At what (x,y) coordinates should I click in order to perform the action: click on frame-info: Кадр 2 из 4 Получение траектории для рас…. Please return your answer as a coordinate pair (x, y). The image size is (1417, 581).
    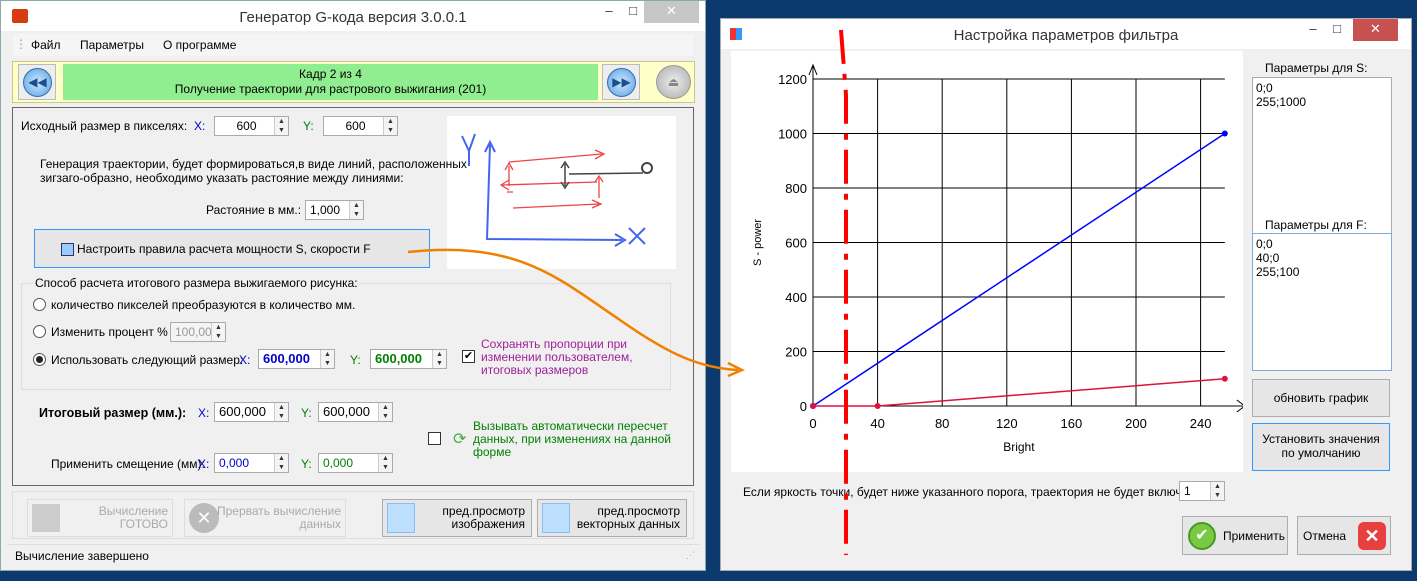
    Looking at the image, I should click on (330, 82).